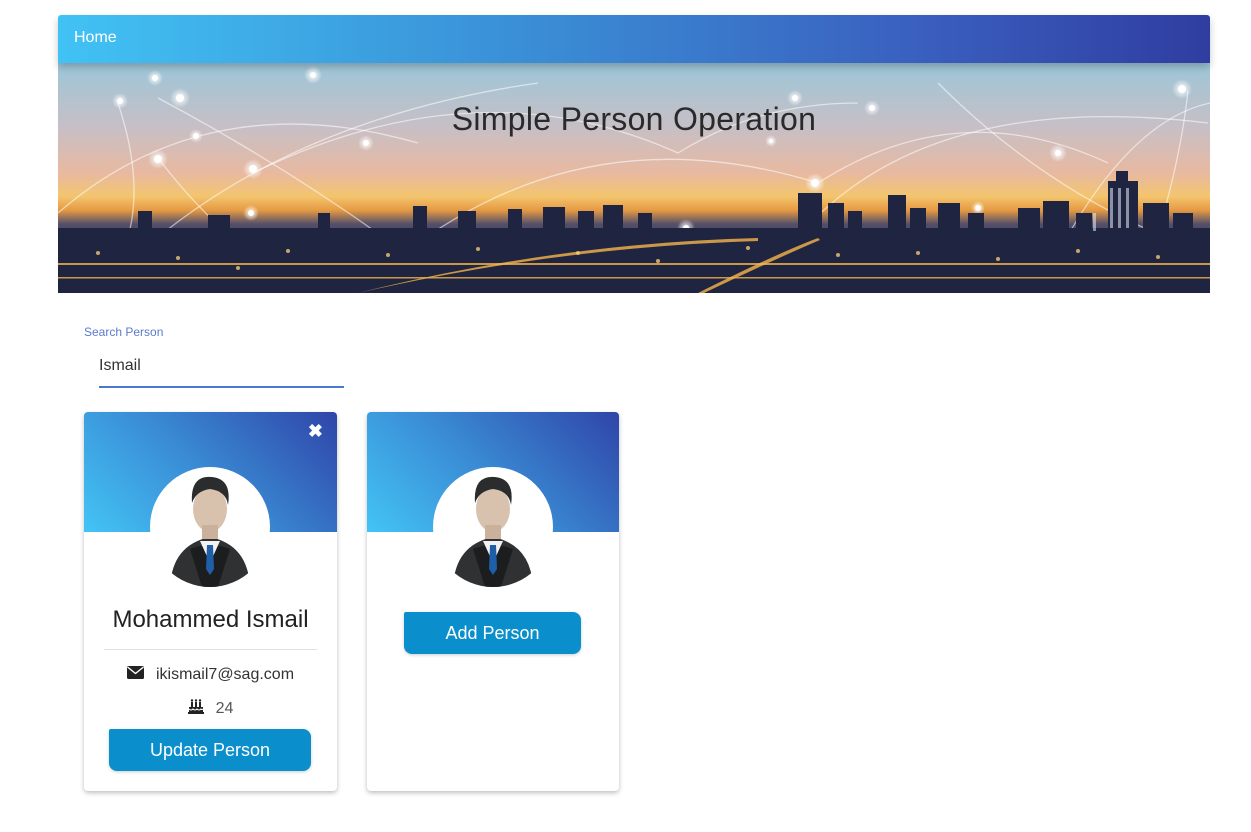 This screenshot has height=832, width=1251. I want to click on top-navbar: Home, so click(634, 39).